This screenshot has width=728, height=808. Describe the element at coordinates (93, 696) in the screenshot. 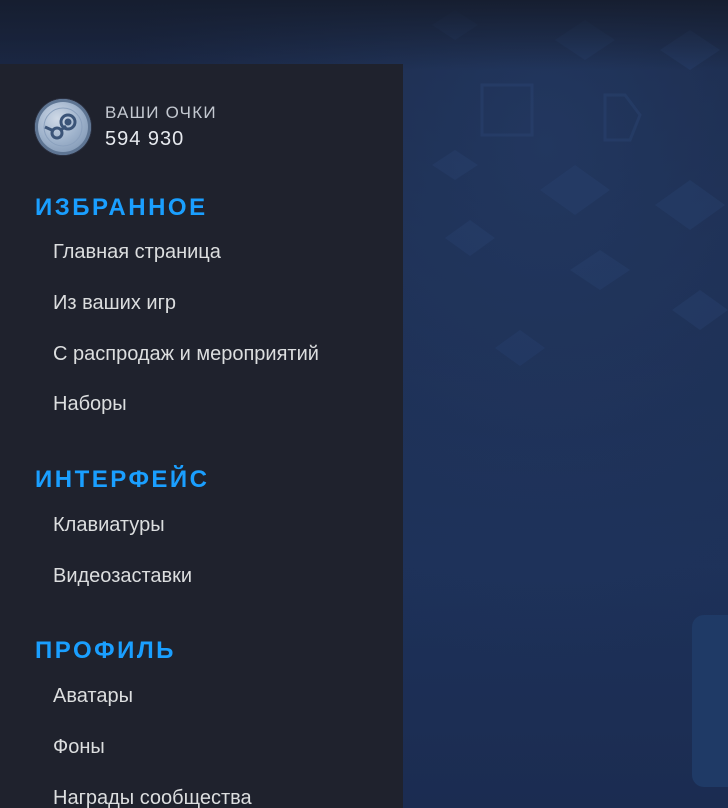

I see `nav-item-avatars: Аватары` at that location.